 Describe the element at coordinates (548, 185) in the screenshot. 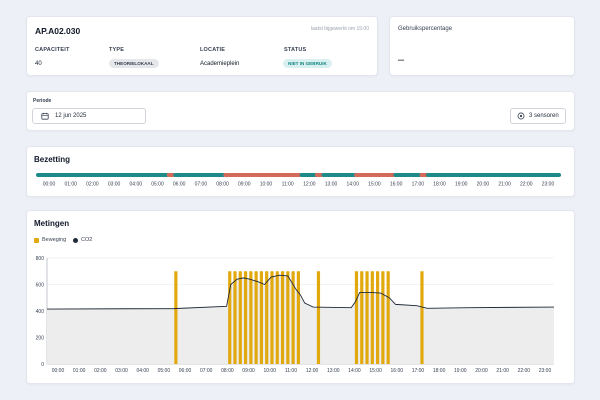

I see `occupancy-tick-label: 23:00` at that location.